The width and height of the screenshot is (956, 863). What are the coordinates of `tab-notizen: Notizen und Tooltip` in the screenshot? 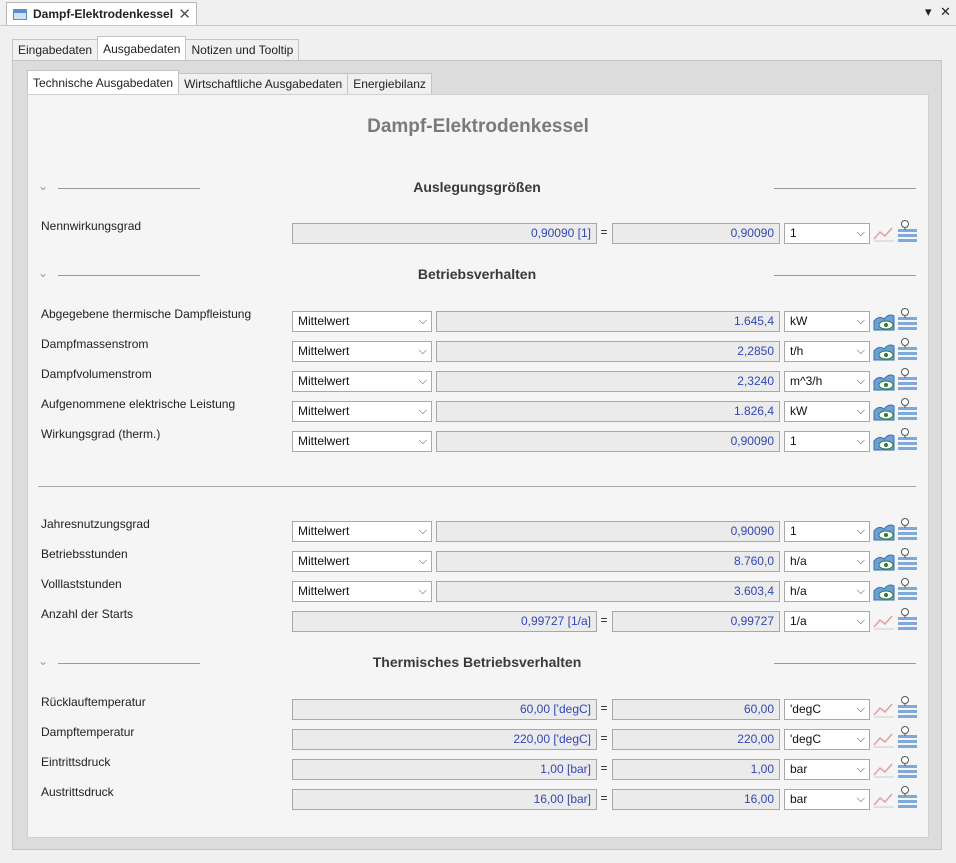 It's located at (242, 49).